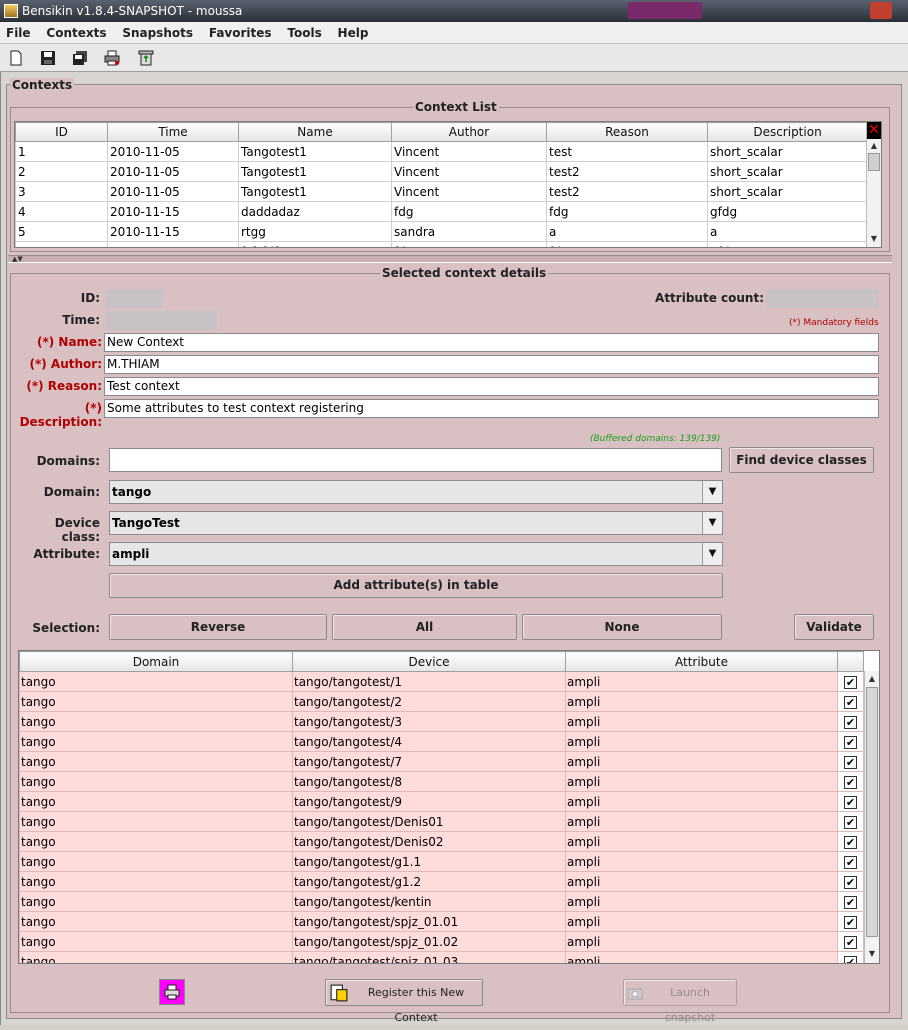  What do you see at coordinates (701, 661) in the screenshot?
I see `col-attribute: Attribute` at bounding box center [701, 661].